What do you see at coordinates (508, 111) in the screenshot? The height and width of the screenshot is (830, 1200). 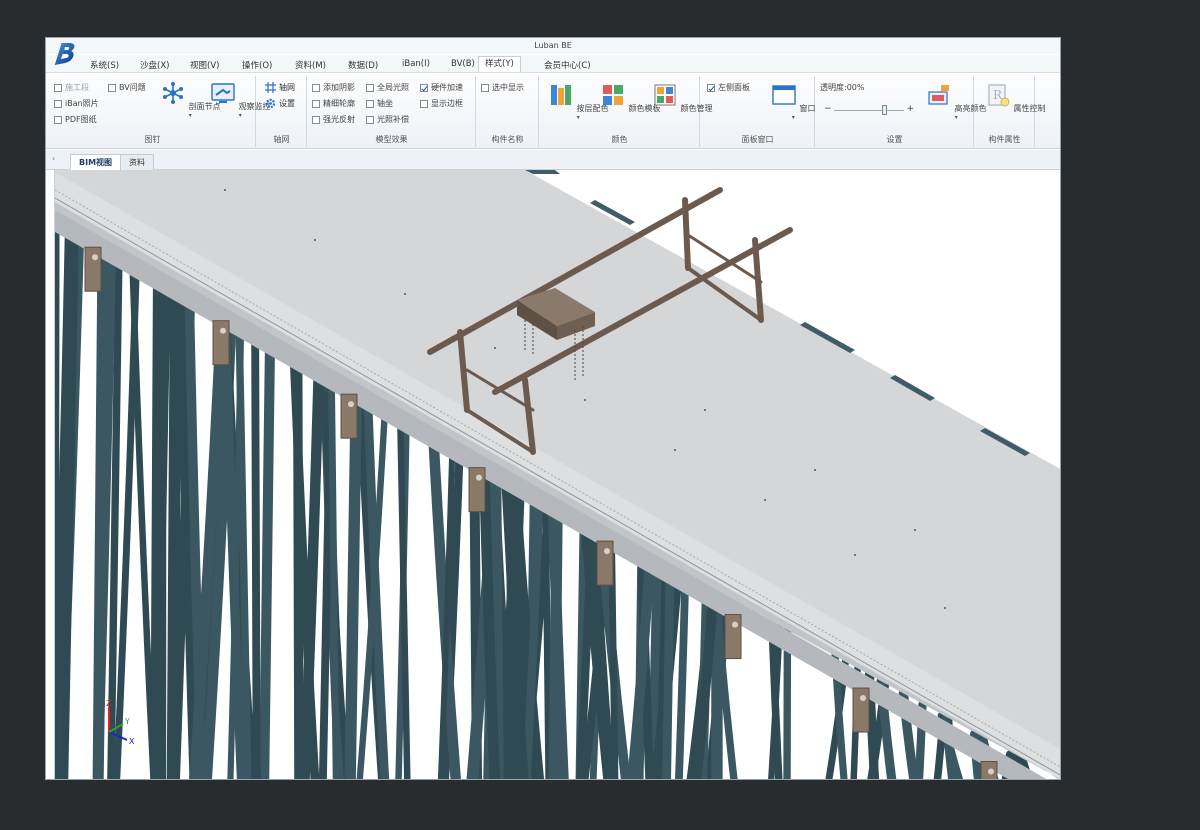 I see `group-component-name: 选中显示 构件名称` at bounding box center [508, 111].